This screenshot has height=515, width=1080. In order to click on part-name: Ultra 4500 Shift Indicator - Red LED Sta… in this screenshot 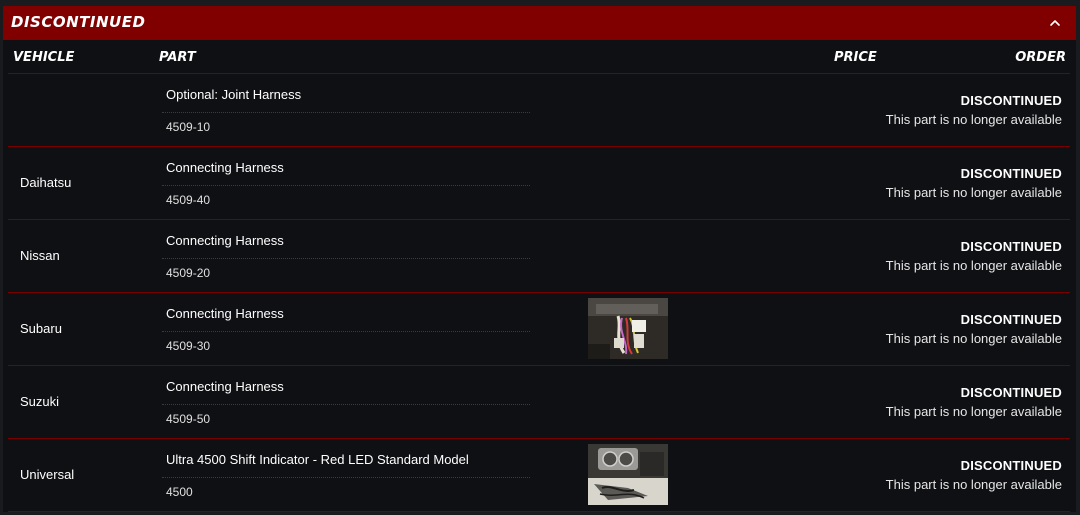, I will do `click(317, 459)`.